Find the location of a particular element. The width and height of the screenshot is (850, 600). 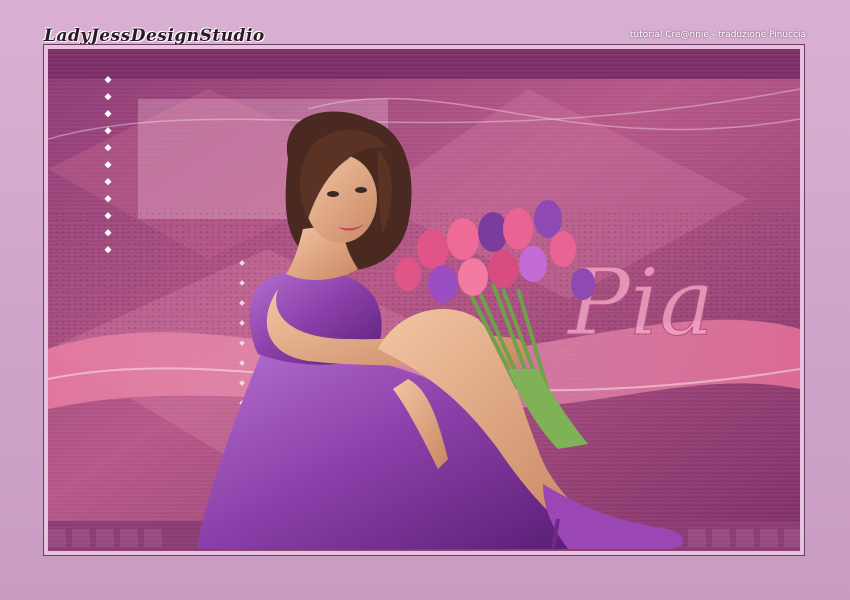

title-word: Pia is located at coordinates (640, 302).